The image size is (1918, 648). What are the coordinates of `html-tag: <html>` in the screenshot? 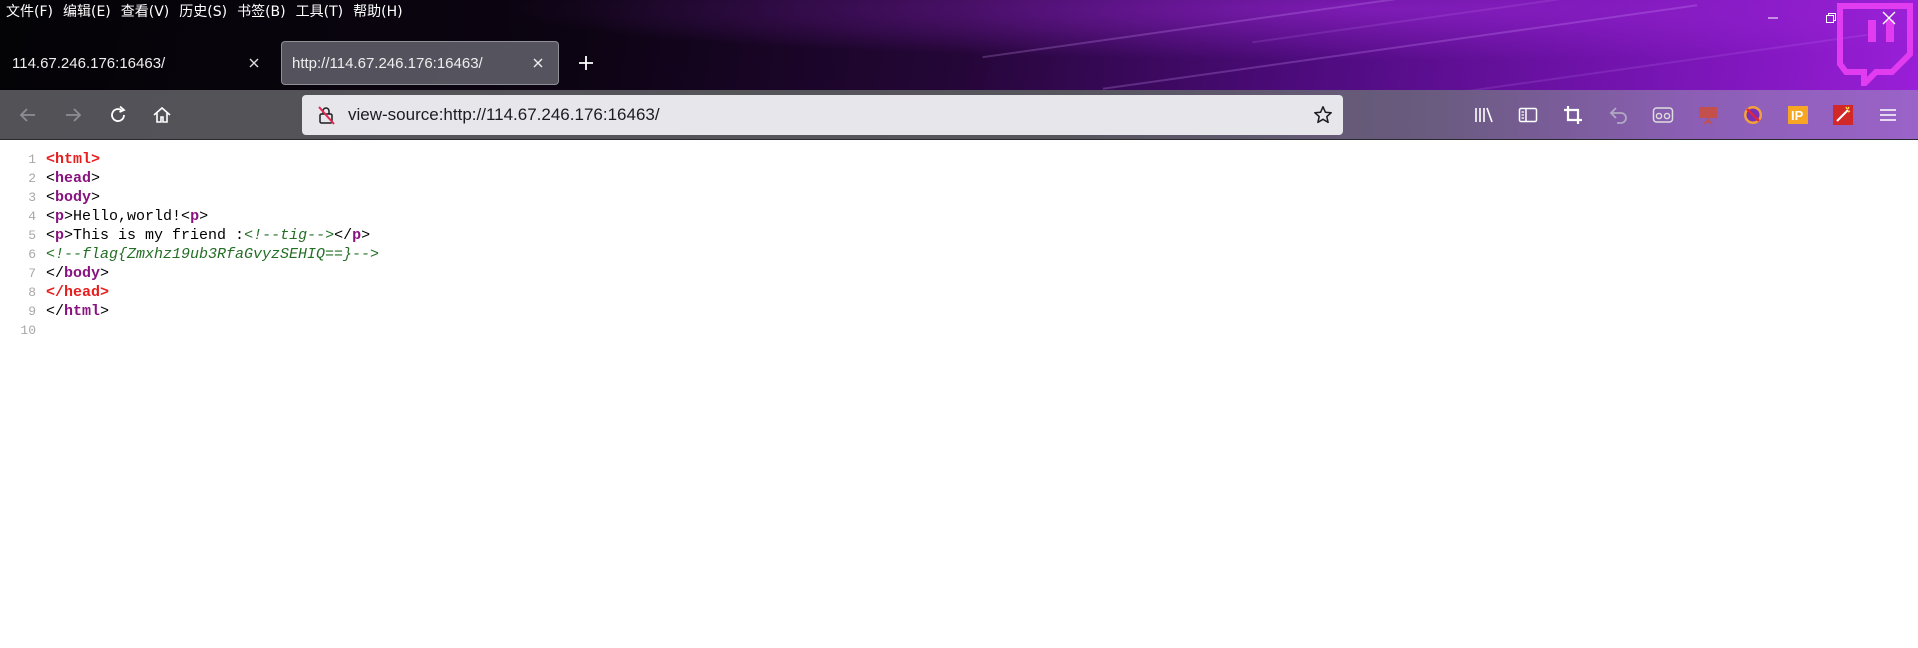 It's located at (73, 159).